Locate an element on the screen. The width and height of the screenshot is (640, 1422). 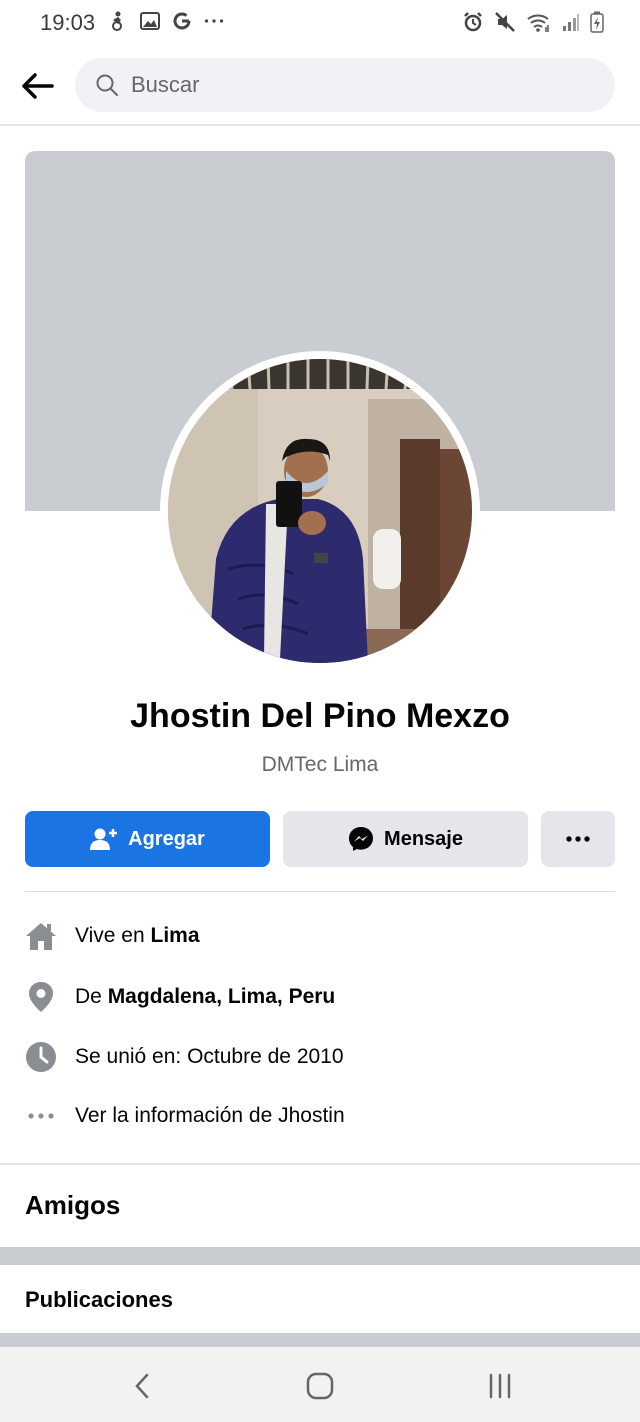
profile-picture is located at coordinates (320, 511).